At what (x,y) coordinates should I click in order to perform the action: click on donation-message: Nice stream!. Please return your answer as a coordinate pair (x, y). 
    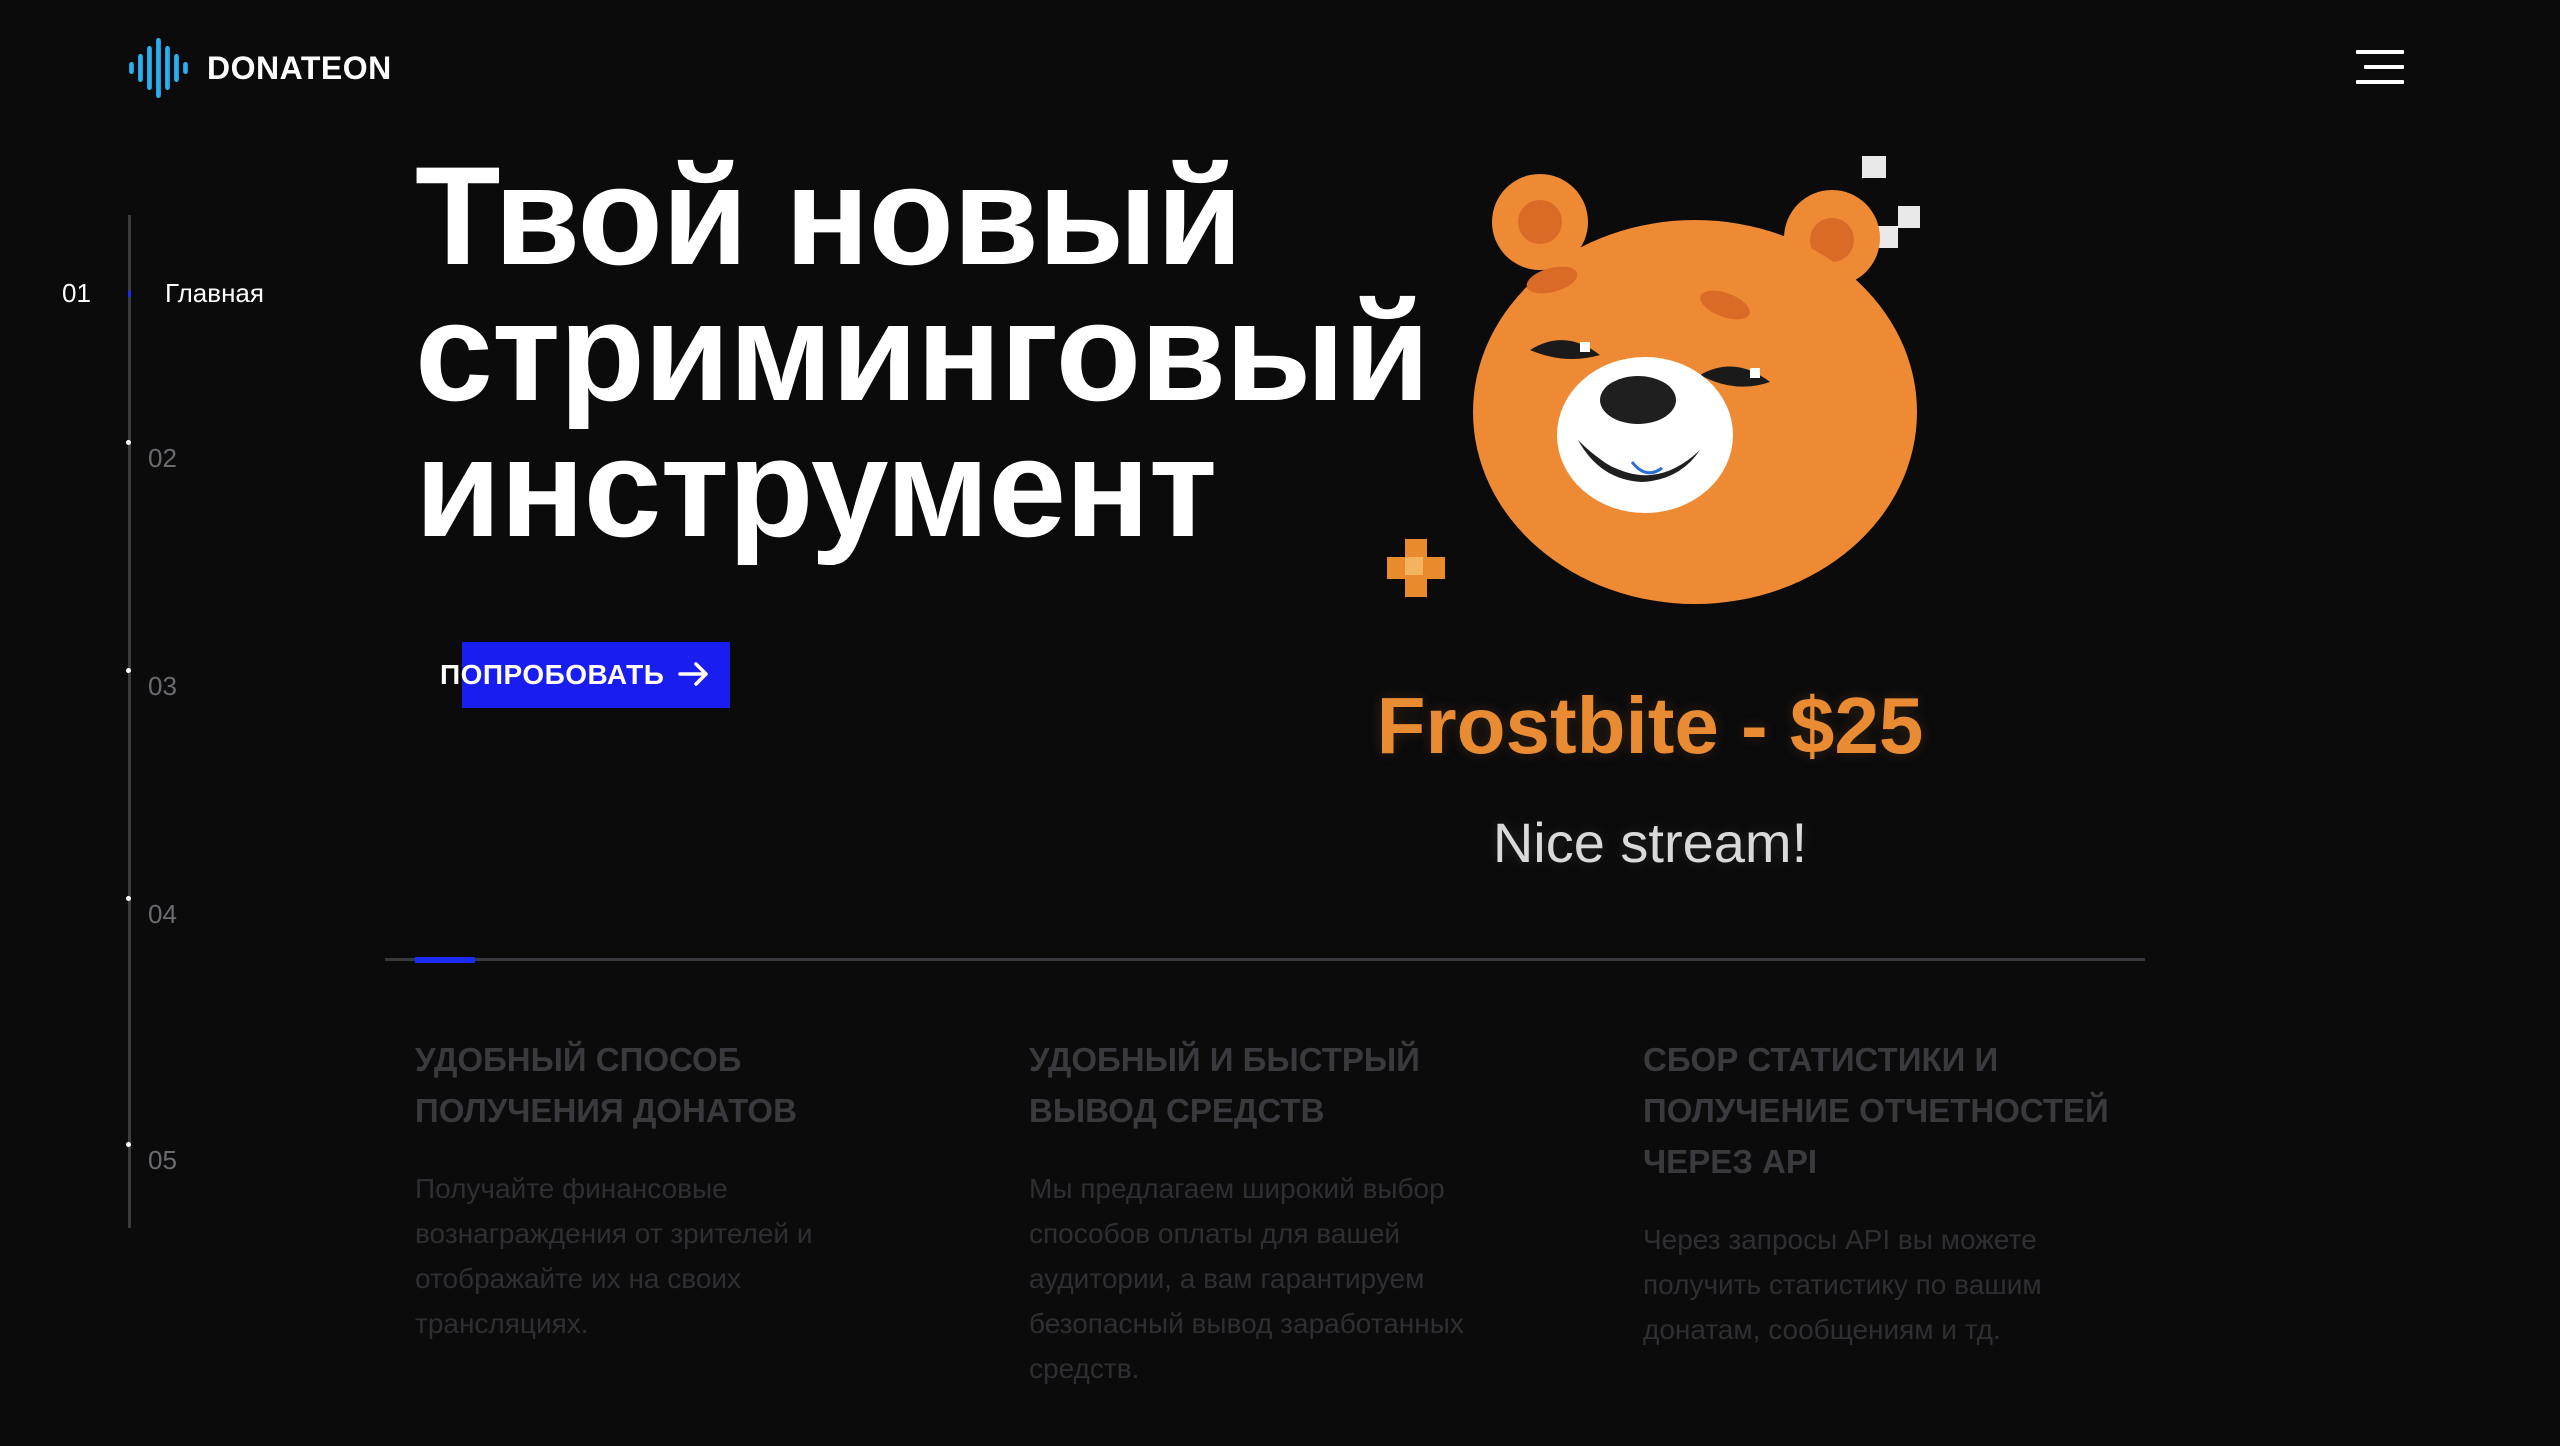
    Looking at the image, I should click on (1650, 842).